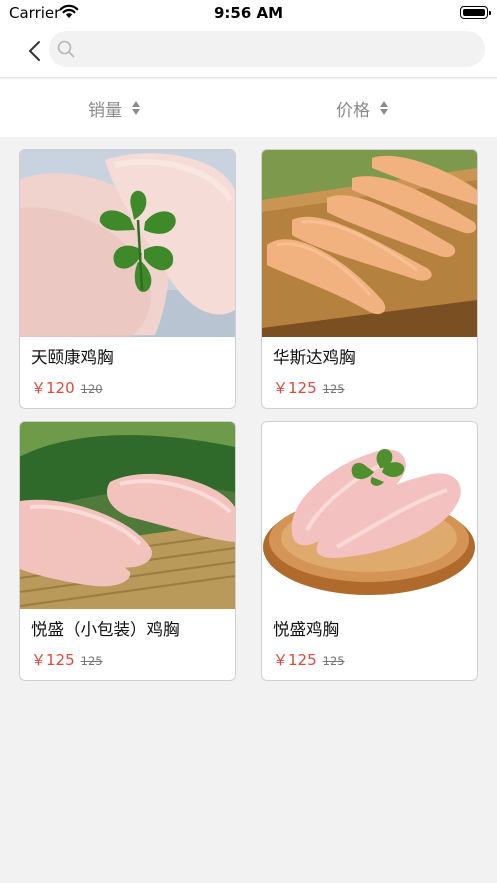 This screenshot has width=497, height=883. Describe the element at coordinates (35, 51) in the screenshot. I see `back-chevron-icon` at that location.